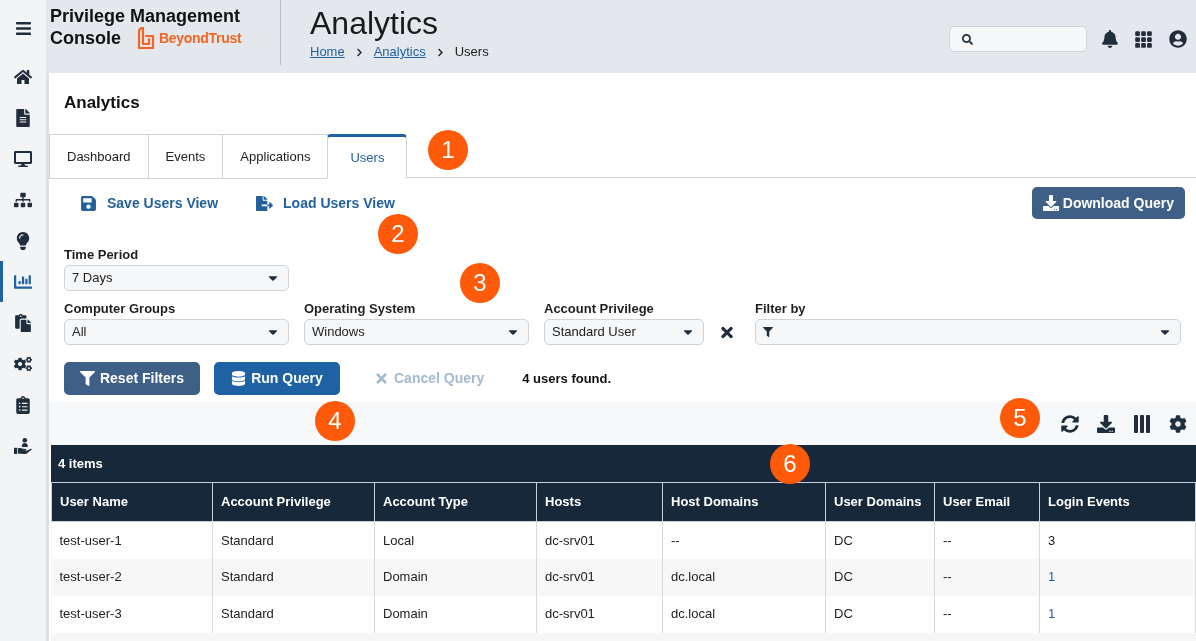  I want to click on logo-text: BeyondTrust, so click(200, 38).